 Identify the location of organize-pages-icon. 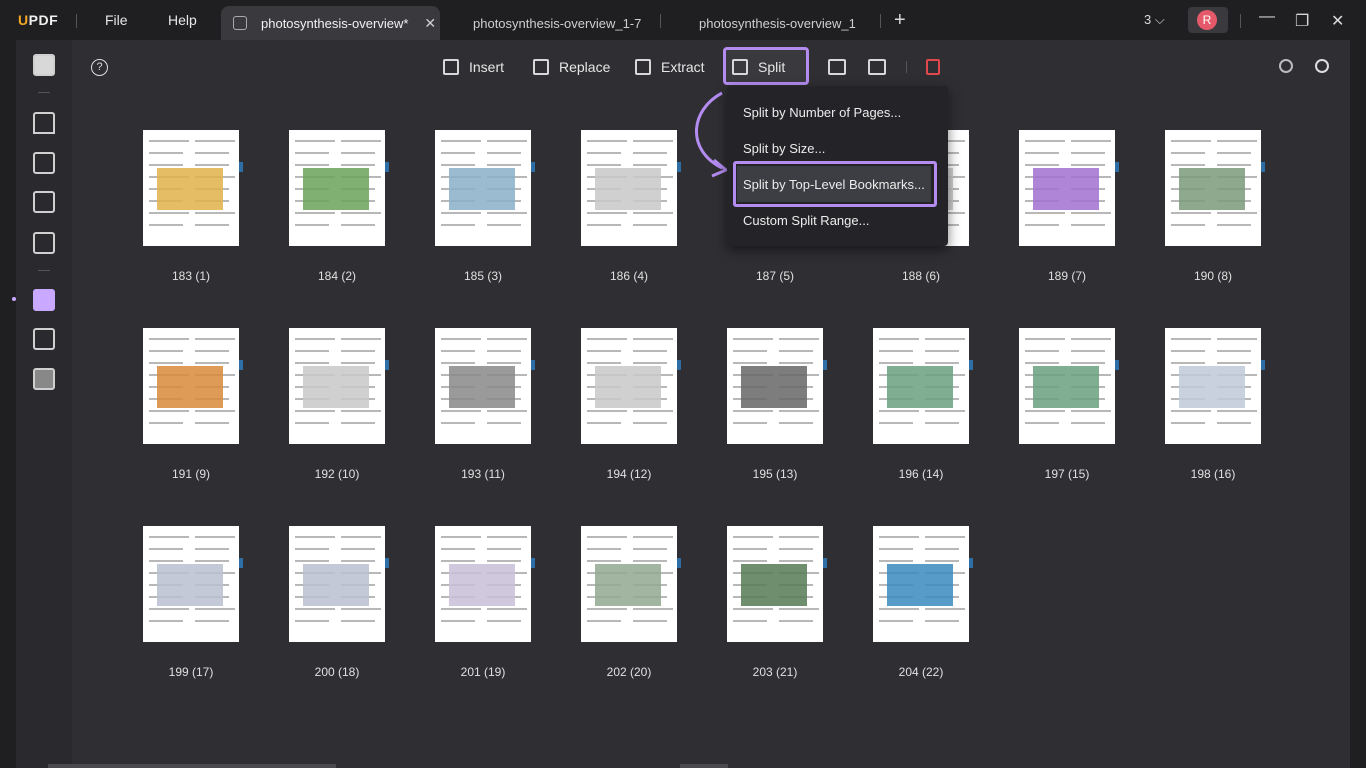
(44, 300).